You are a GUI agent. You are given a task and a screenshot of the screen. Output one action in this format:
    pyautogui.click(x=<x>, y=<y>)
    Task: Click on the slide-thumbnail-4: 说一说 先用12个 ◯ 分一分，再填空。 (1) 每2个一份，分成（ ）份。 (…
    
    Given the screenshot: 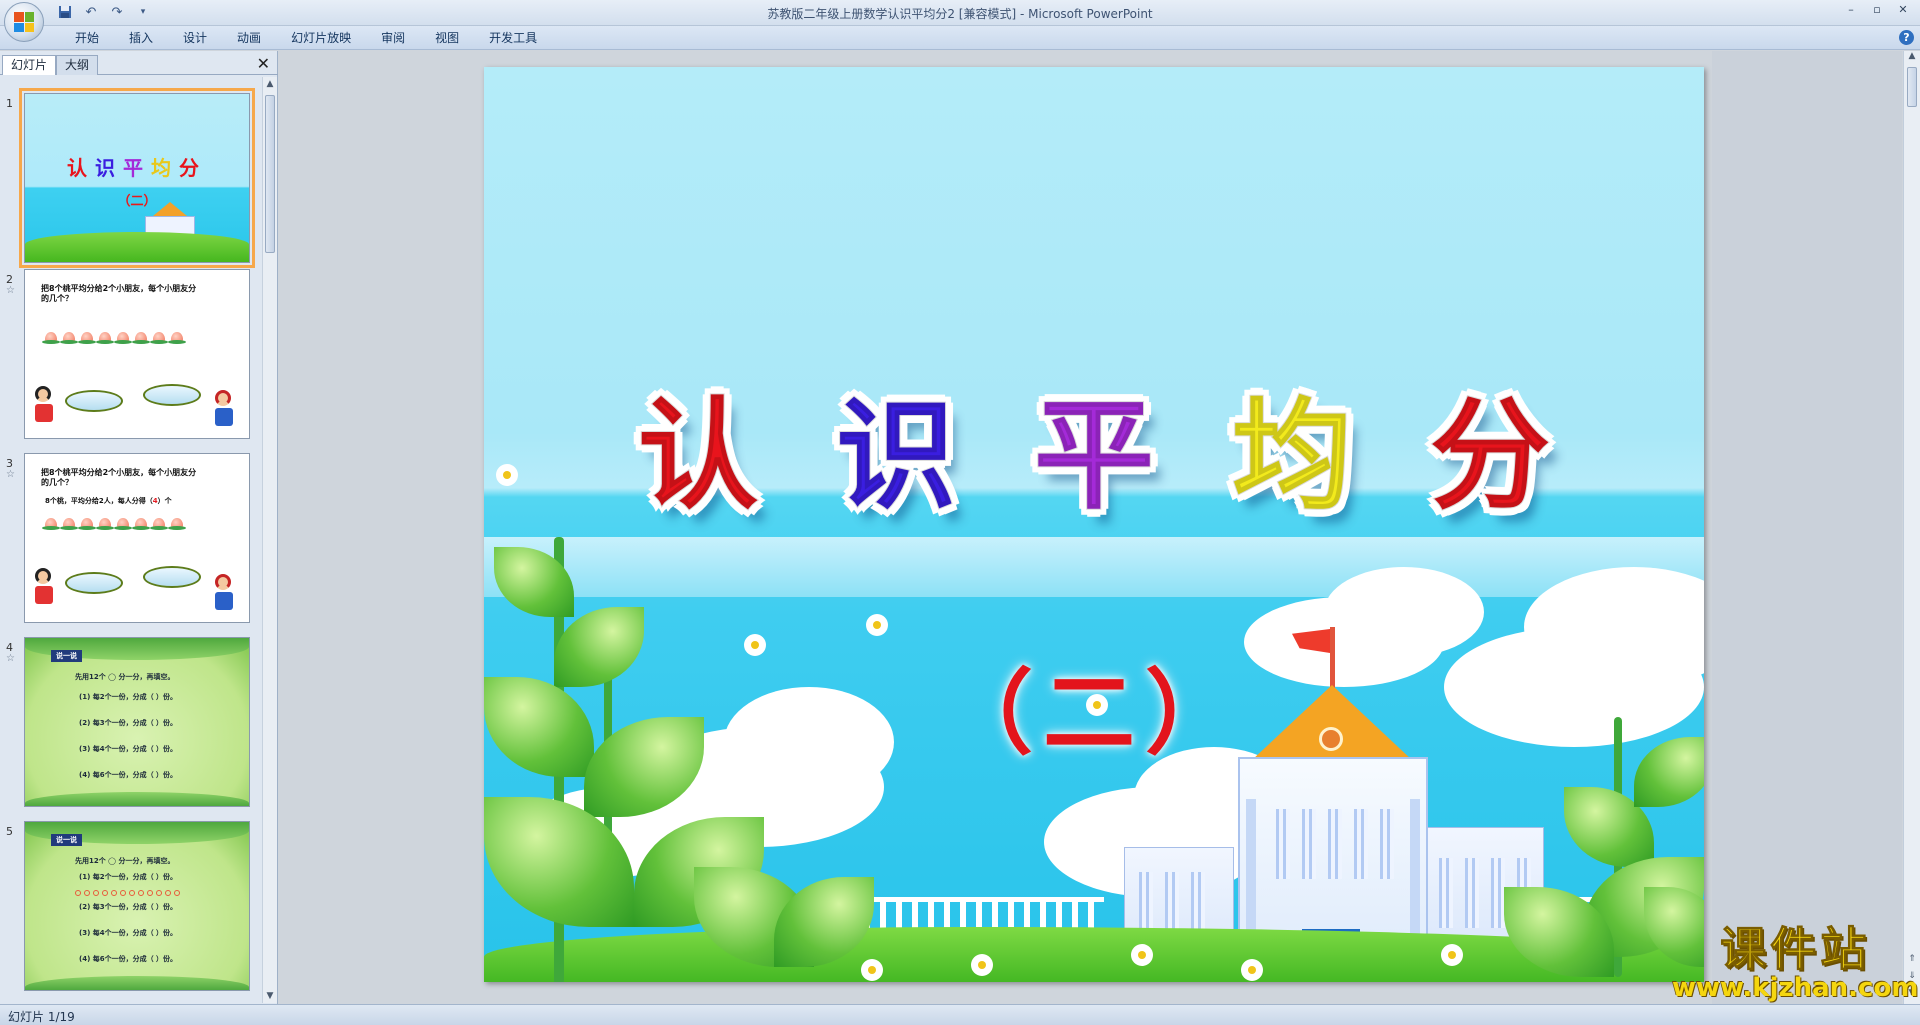 What is the action you would take?
    pyautogui.click(x=137, y=722)
    